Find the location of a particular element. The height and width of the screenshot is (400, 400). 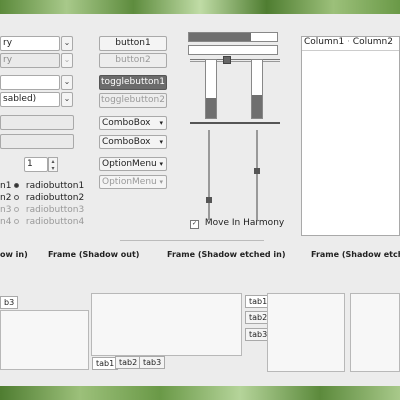

scale-vertical-1-slider is located at coordinates (209, 200).